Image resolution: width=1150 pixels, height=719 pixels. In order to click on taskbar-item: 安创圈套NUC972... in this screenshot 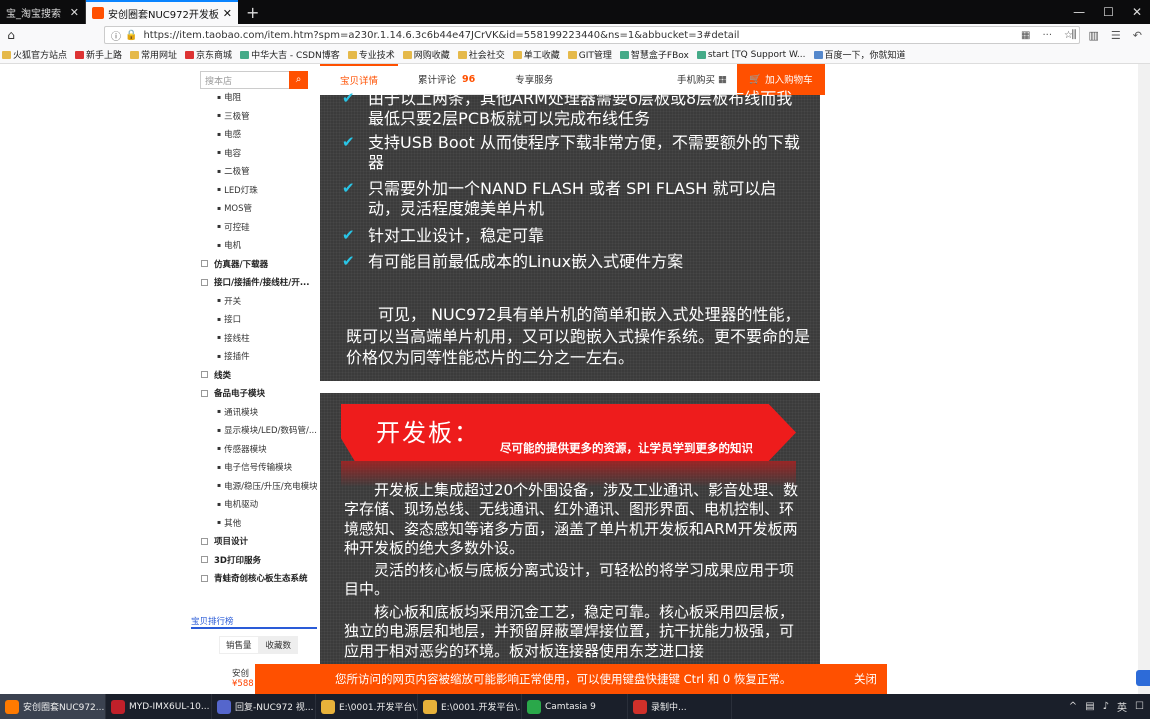, I will do `click(53, 706)`.